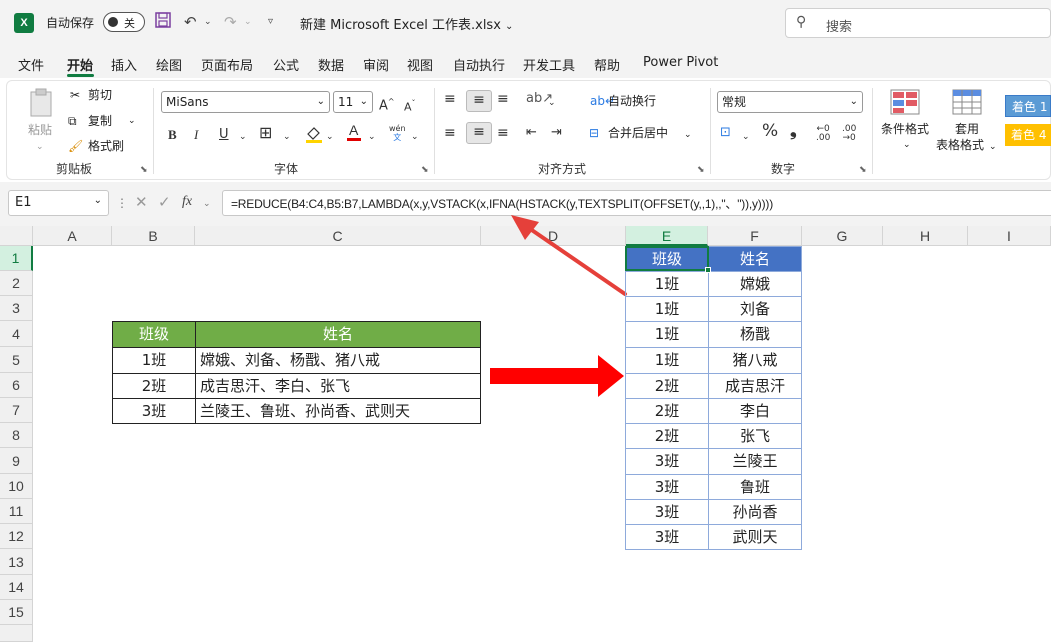 This screenshot has height=642, width=1051. Describe the element at coordinates (755, 487) in the screenshot. I see `result-cell-name: 鲁班` at that location.